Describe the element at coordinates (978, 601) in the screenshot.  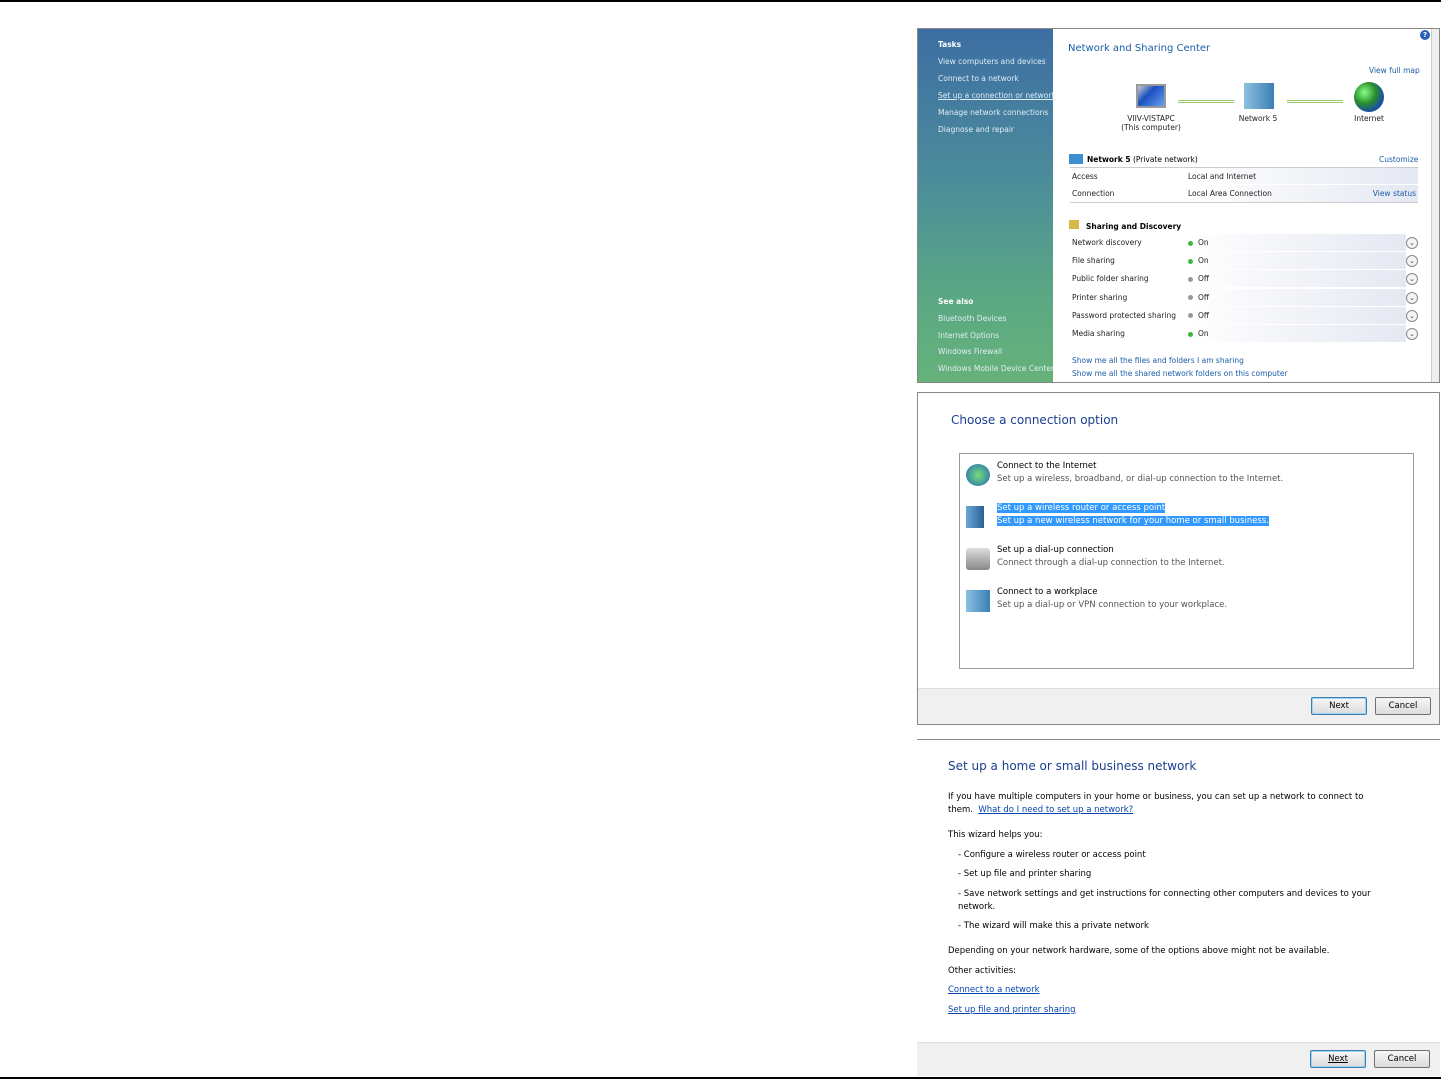
I see `workplace-icon` at that location.